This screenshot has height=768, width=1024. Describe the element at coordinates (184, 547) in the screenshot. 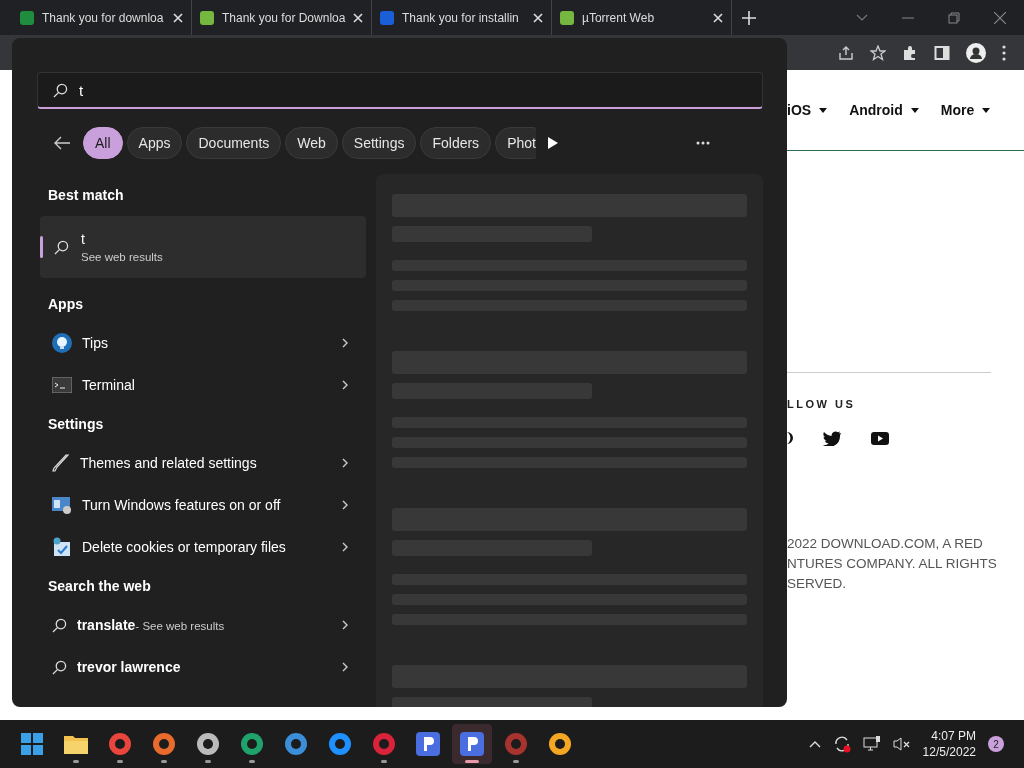

I see `result-title: Delete cookies or temporary files` at that location.